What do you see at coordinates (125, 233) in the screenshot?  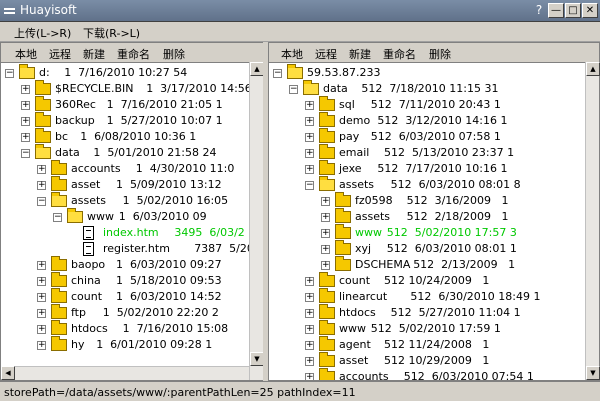 I see `file-row: index.htm 3495 6/03/2` at bounding box center [125, 233].